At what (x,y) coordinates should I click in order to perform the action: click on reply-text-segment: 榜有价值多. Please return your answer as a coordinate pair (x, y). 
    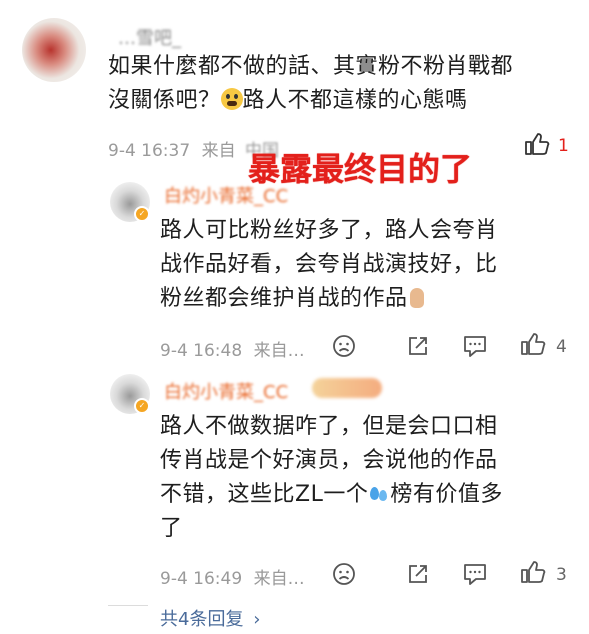
    Looking at the image, I should click on (446, 494).